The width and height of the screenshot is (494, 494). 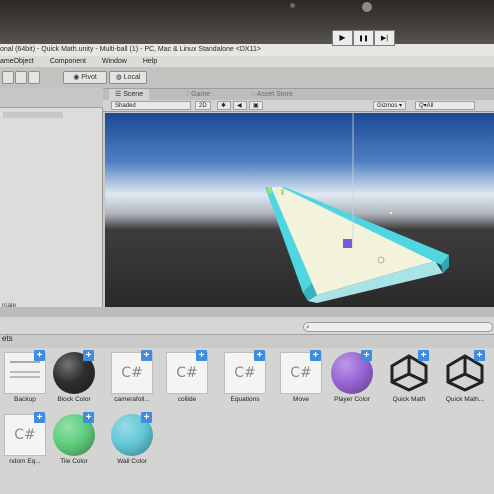 I want to click on asset-item: + Backup, so click(x=26, y=382).